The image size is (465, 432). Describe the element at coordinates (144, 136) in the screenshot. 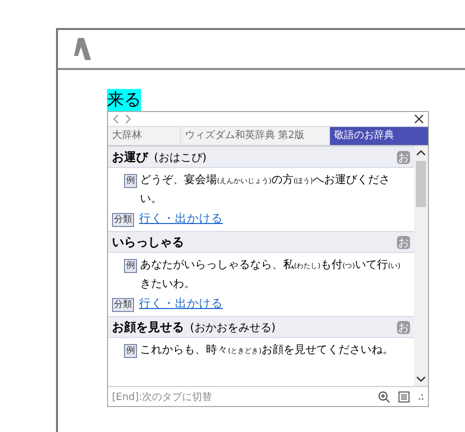

I see `dictionary-tab: 大辞林` at that location.